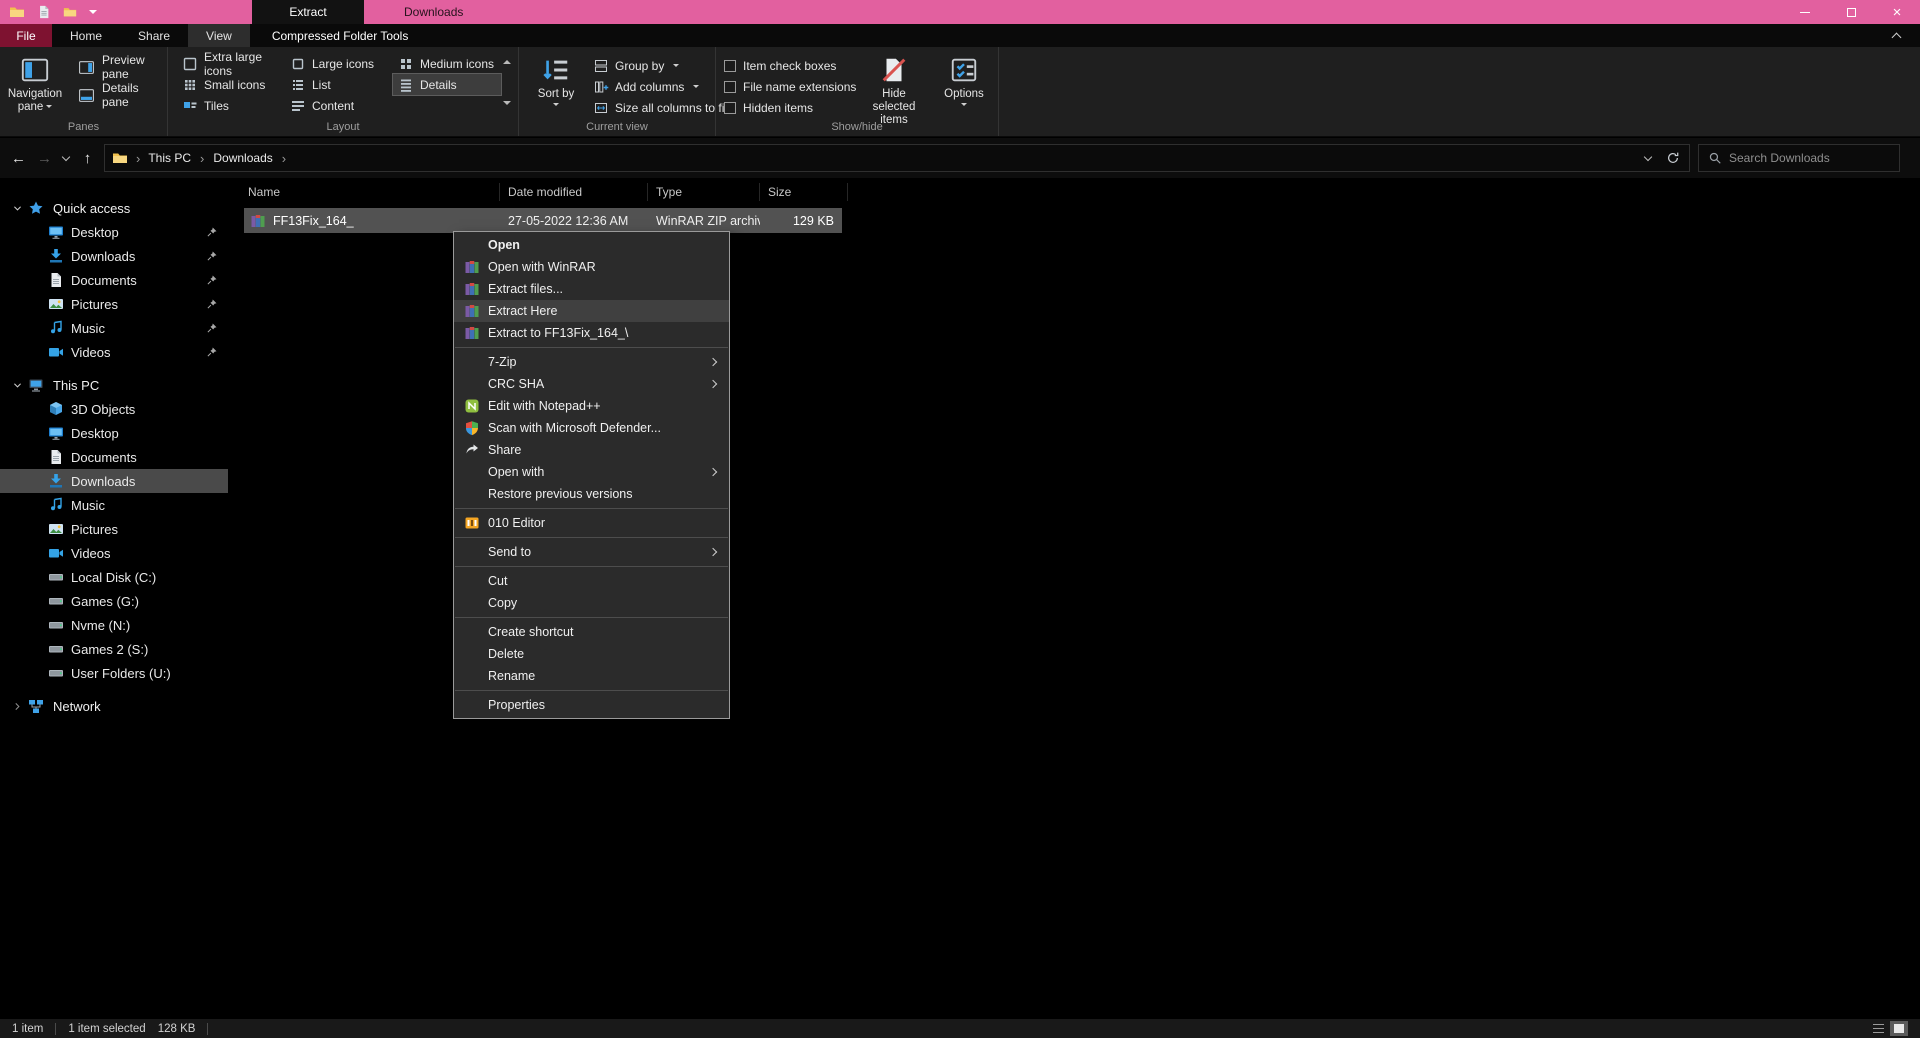 This screenshot has height=1038, width=1920. I want to click on sidebar-section-this-pc: This PC, so click(114, 385).